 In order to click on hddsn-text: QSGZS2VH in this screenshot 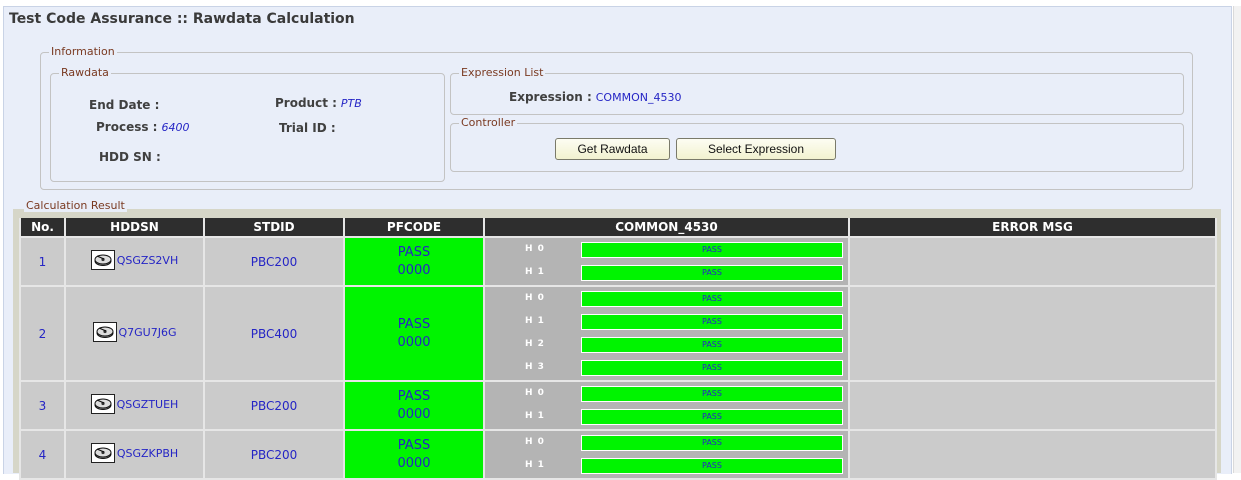, I will do `click(147, 260)`.